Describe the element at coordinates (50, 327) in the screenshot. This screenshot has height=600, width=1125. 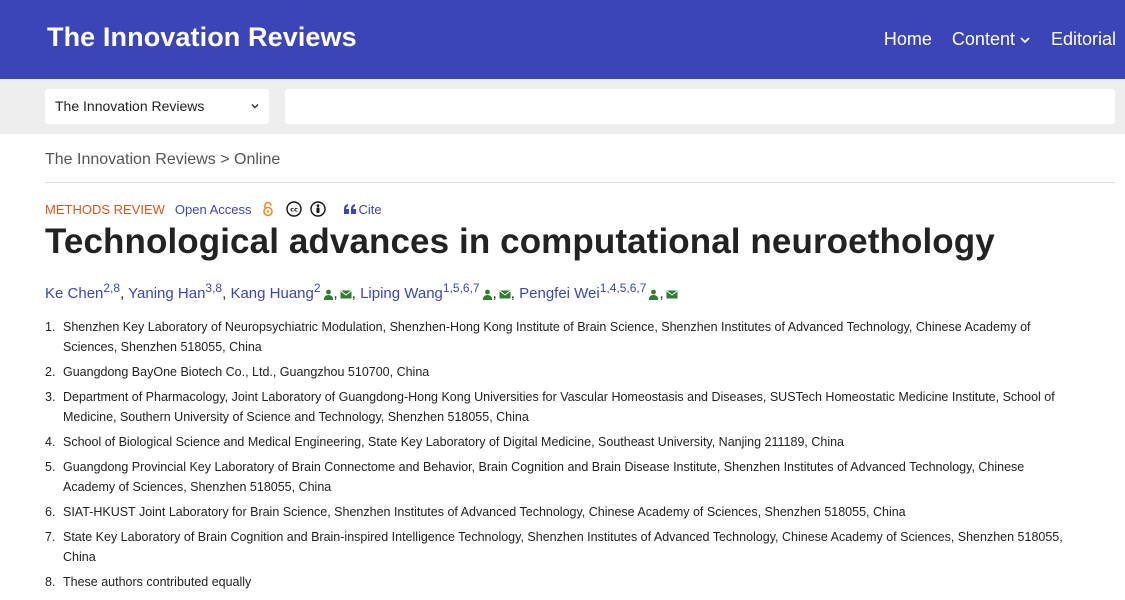
I see `affiliation-number: 1.` at that location.